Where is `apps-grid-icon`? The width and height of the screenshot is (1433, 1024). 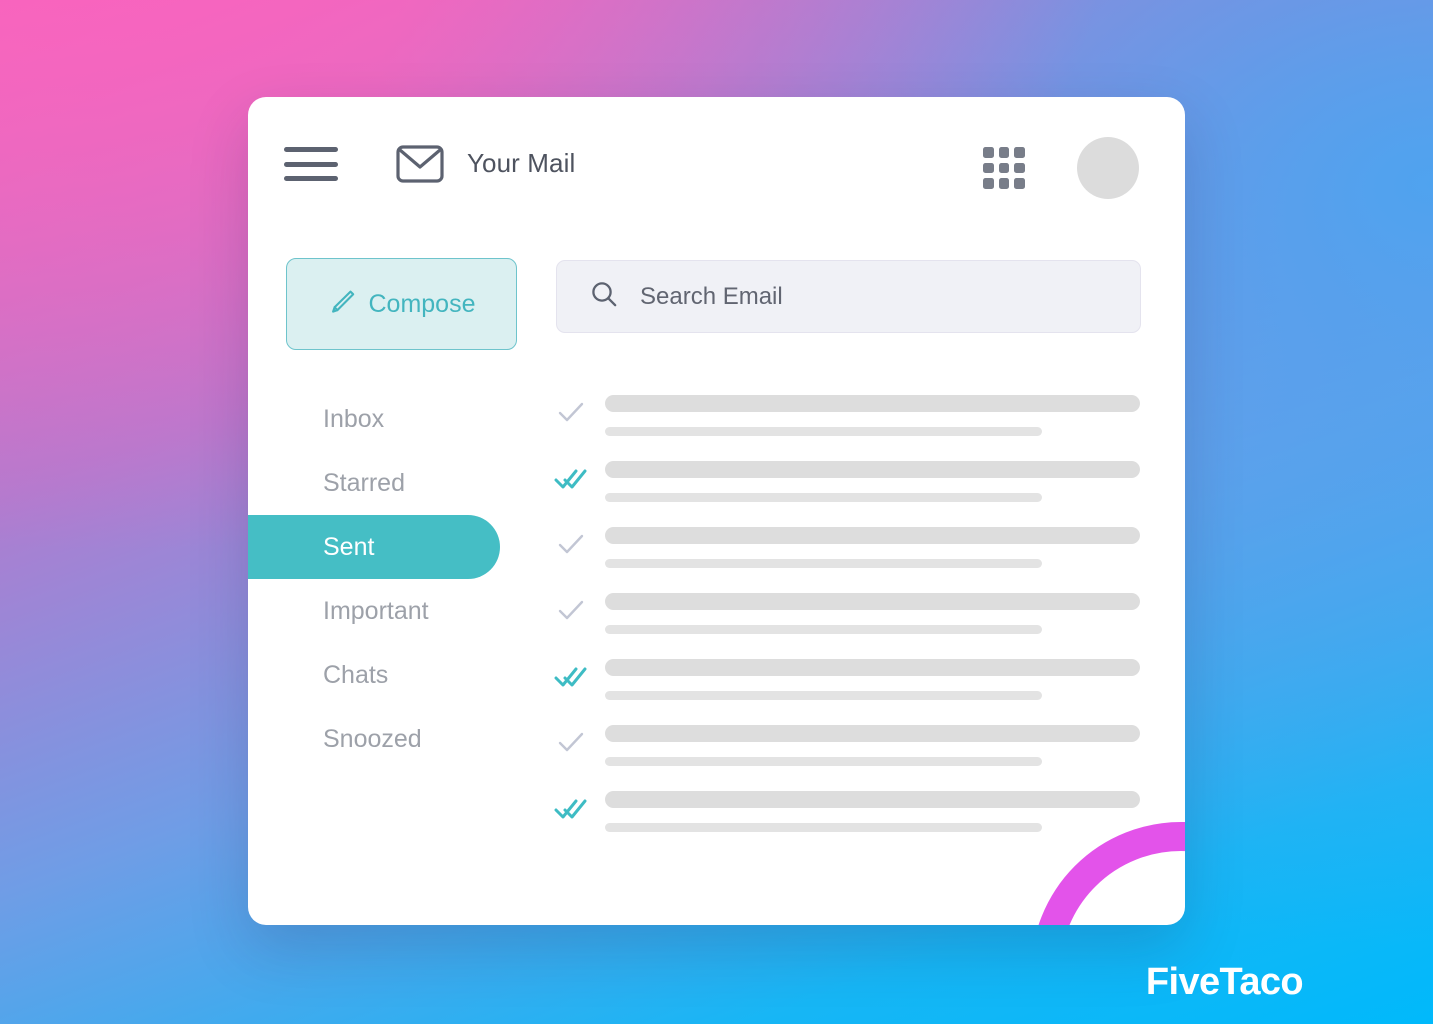 apps-grid-icon is located at coordinates (1004, 168).